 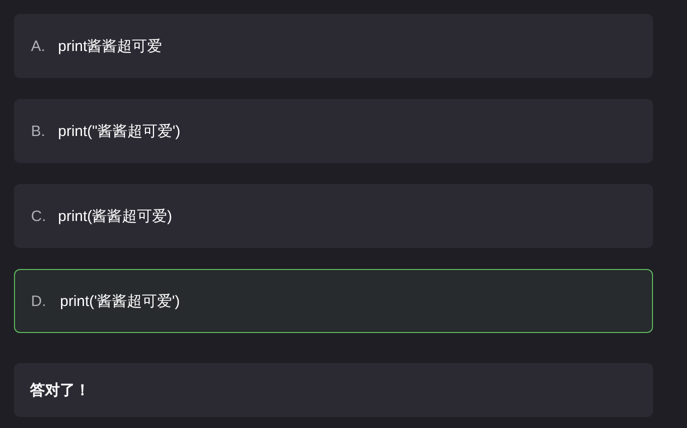 I want to click on answer-option: D. print('酱酱超可爱'), so click(x=333, y=301).